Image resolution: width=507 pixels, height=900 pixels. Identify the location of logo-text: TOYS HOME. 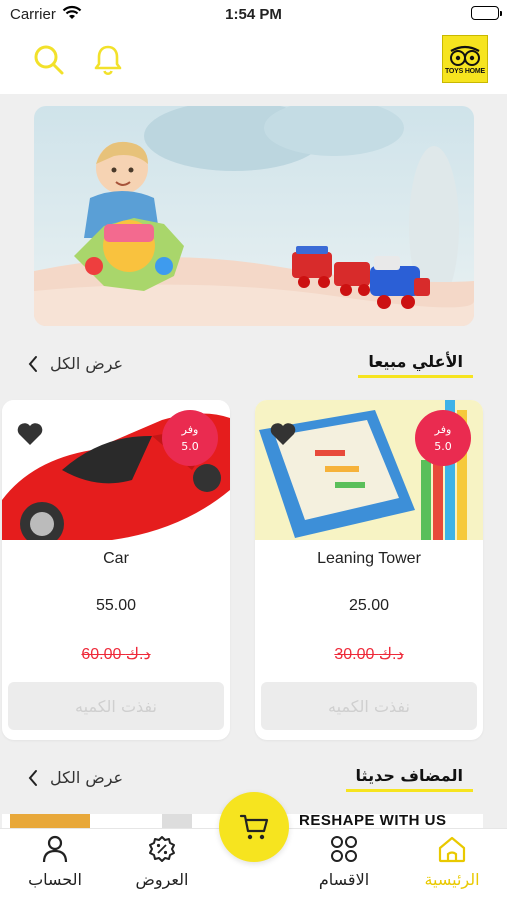
(465, 71).